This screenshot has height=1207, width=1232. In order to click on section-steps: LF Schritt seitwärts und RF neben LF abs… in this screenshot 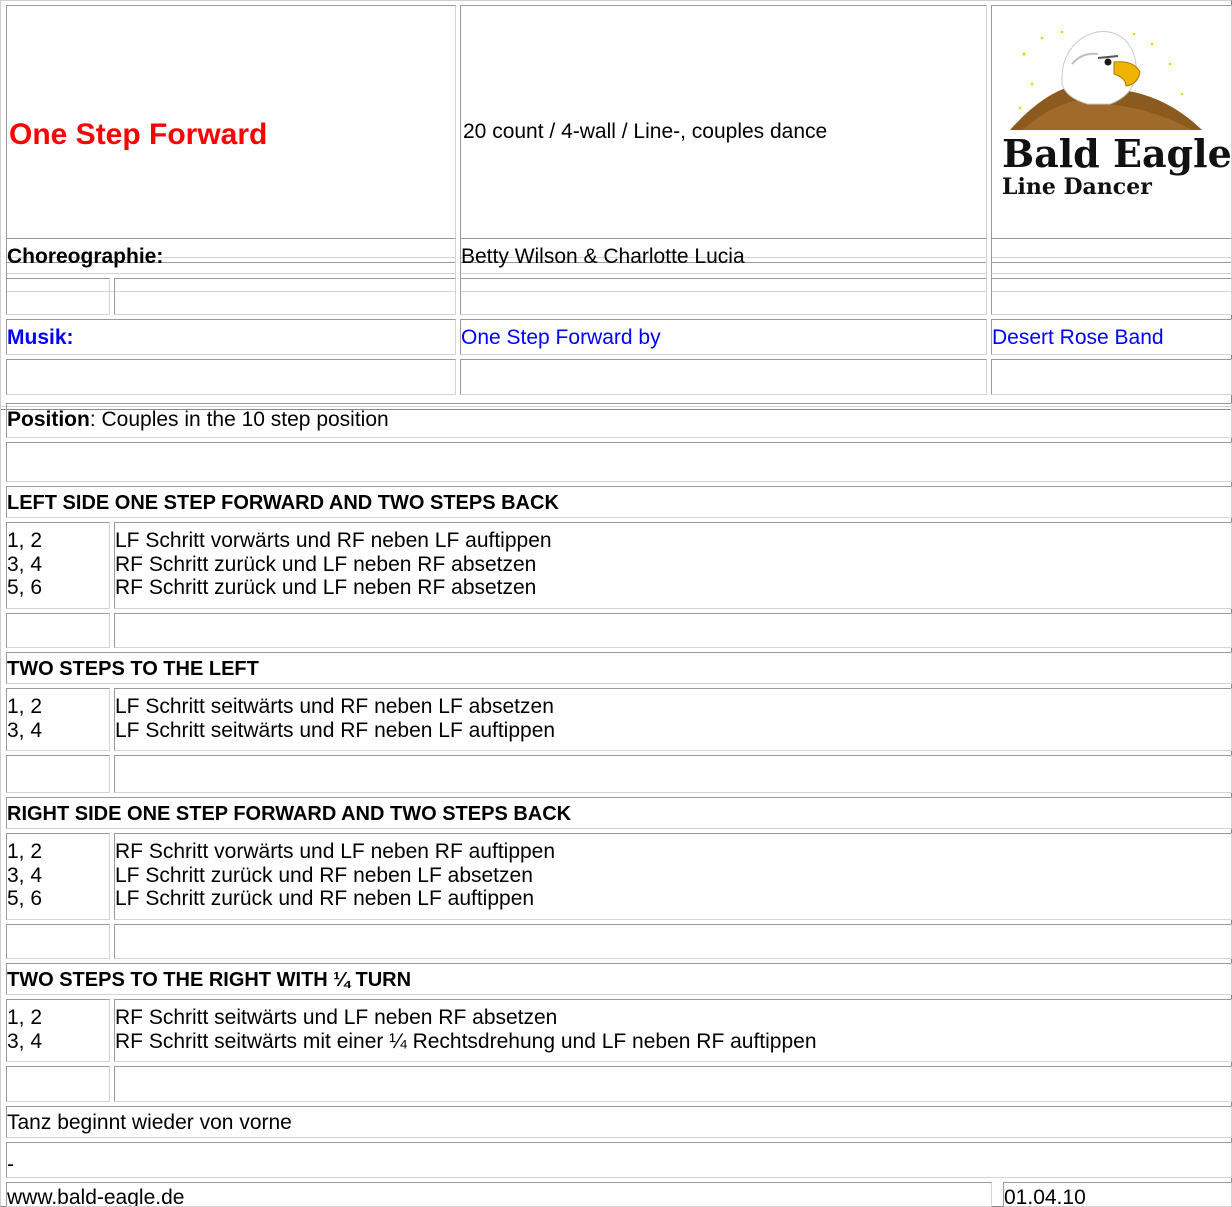, I will do `click(673, 719)`.